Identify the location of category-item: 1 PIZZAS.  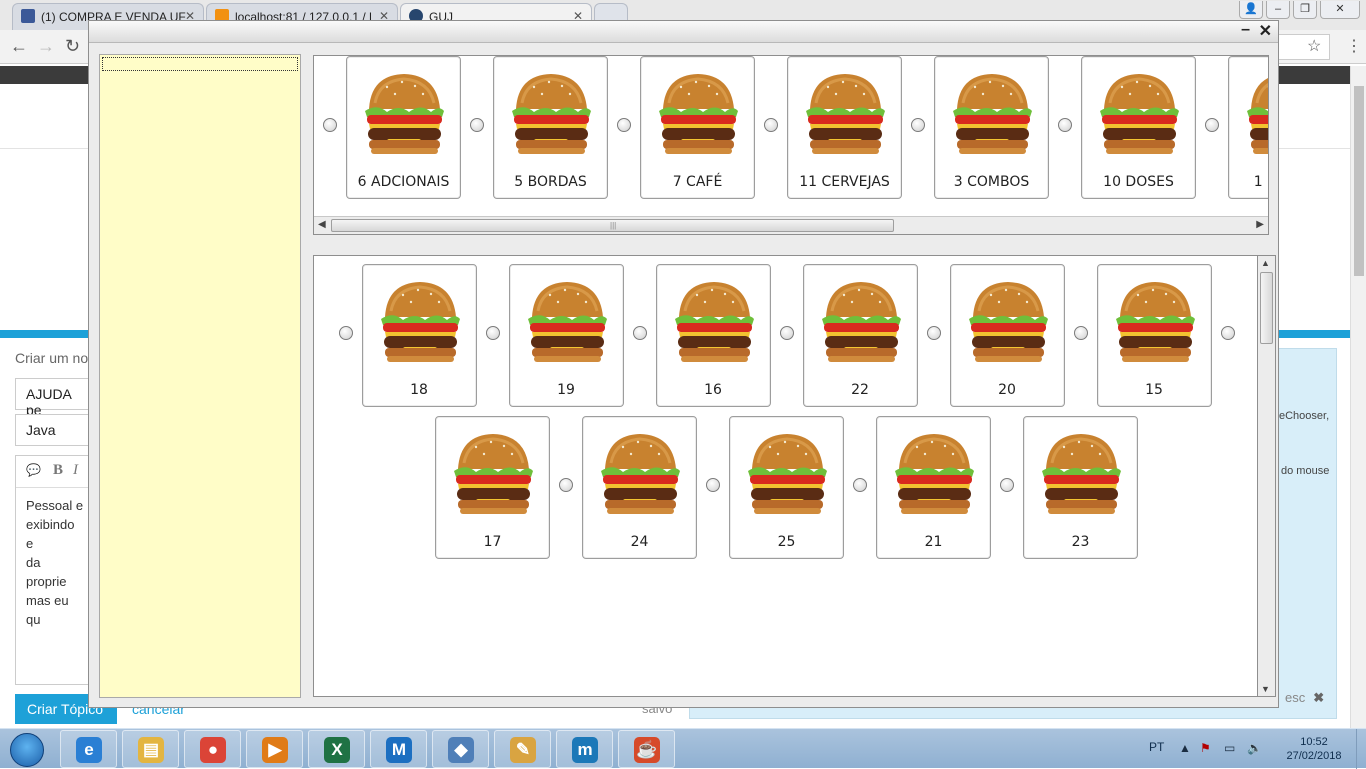
(1232, 127).